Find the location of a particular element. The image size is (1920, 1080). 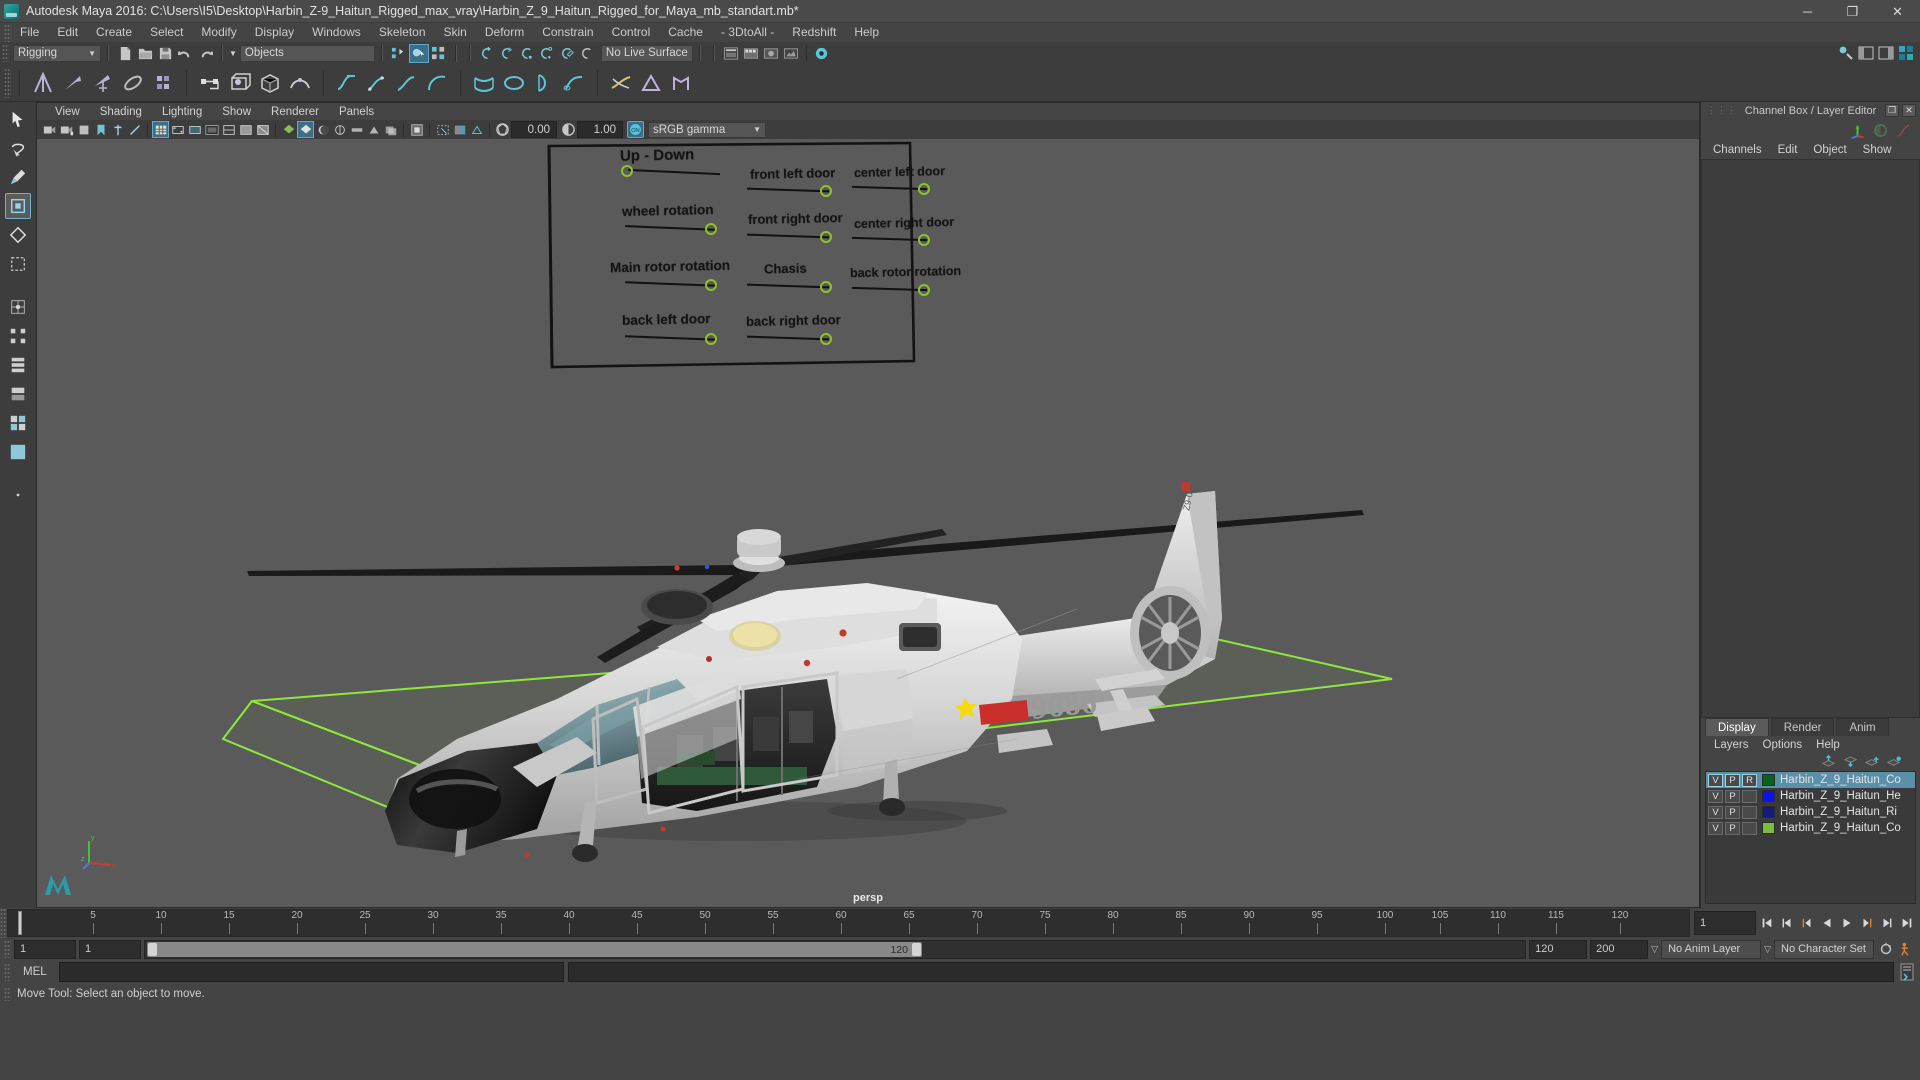

view-transform-selector: sRGB gamma ▼ is located at coordinates (707, 129).